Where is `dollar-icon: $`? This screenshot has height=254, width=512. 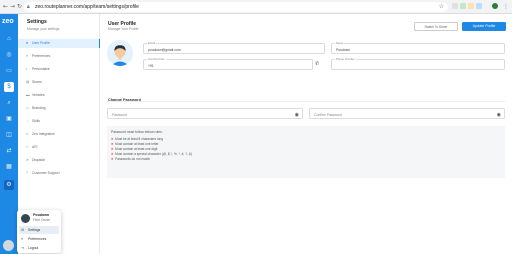
dollar-icon: $ is located at coordinates (9, 87).